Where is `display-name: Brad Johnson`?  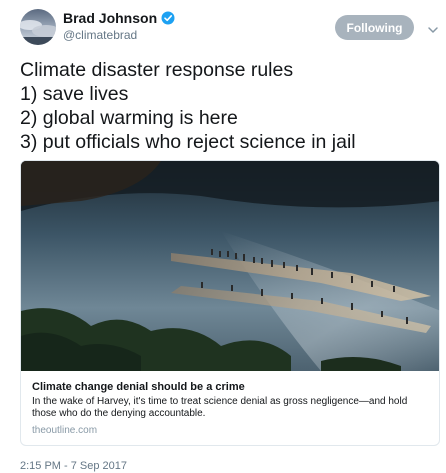 display-name: Brad Johnson is located at coordinates (110, 18).